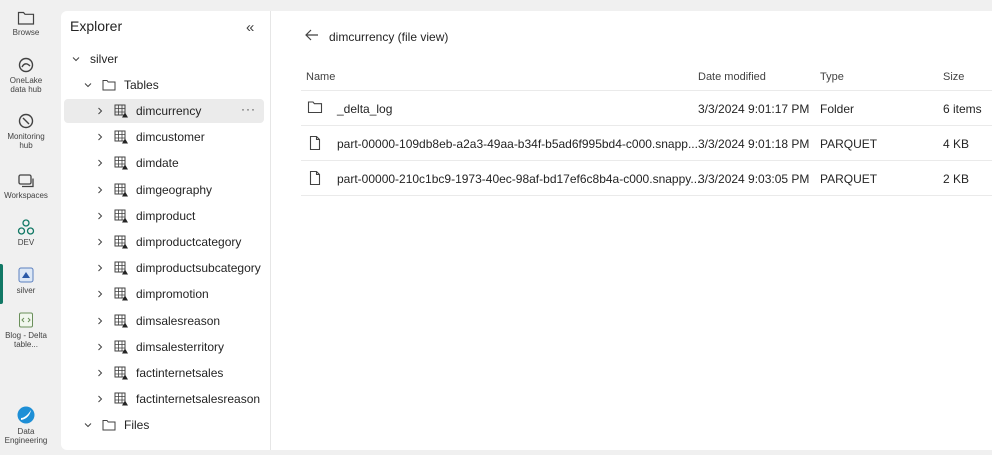  Describe the element at coordinates (956, 144) in the screenshot. I see `file-size: 4 KB` at that location.